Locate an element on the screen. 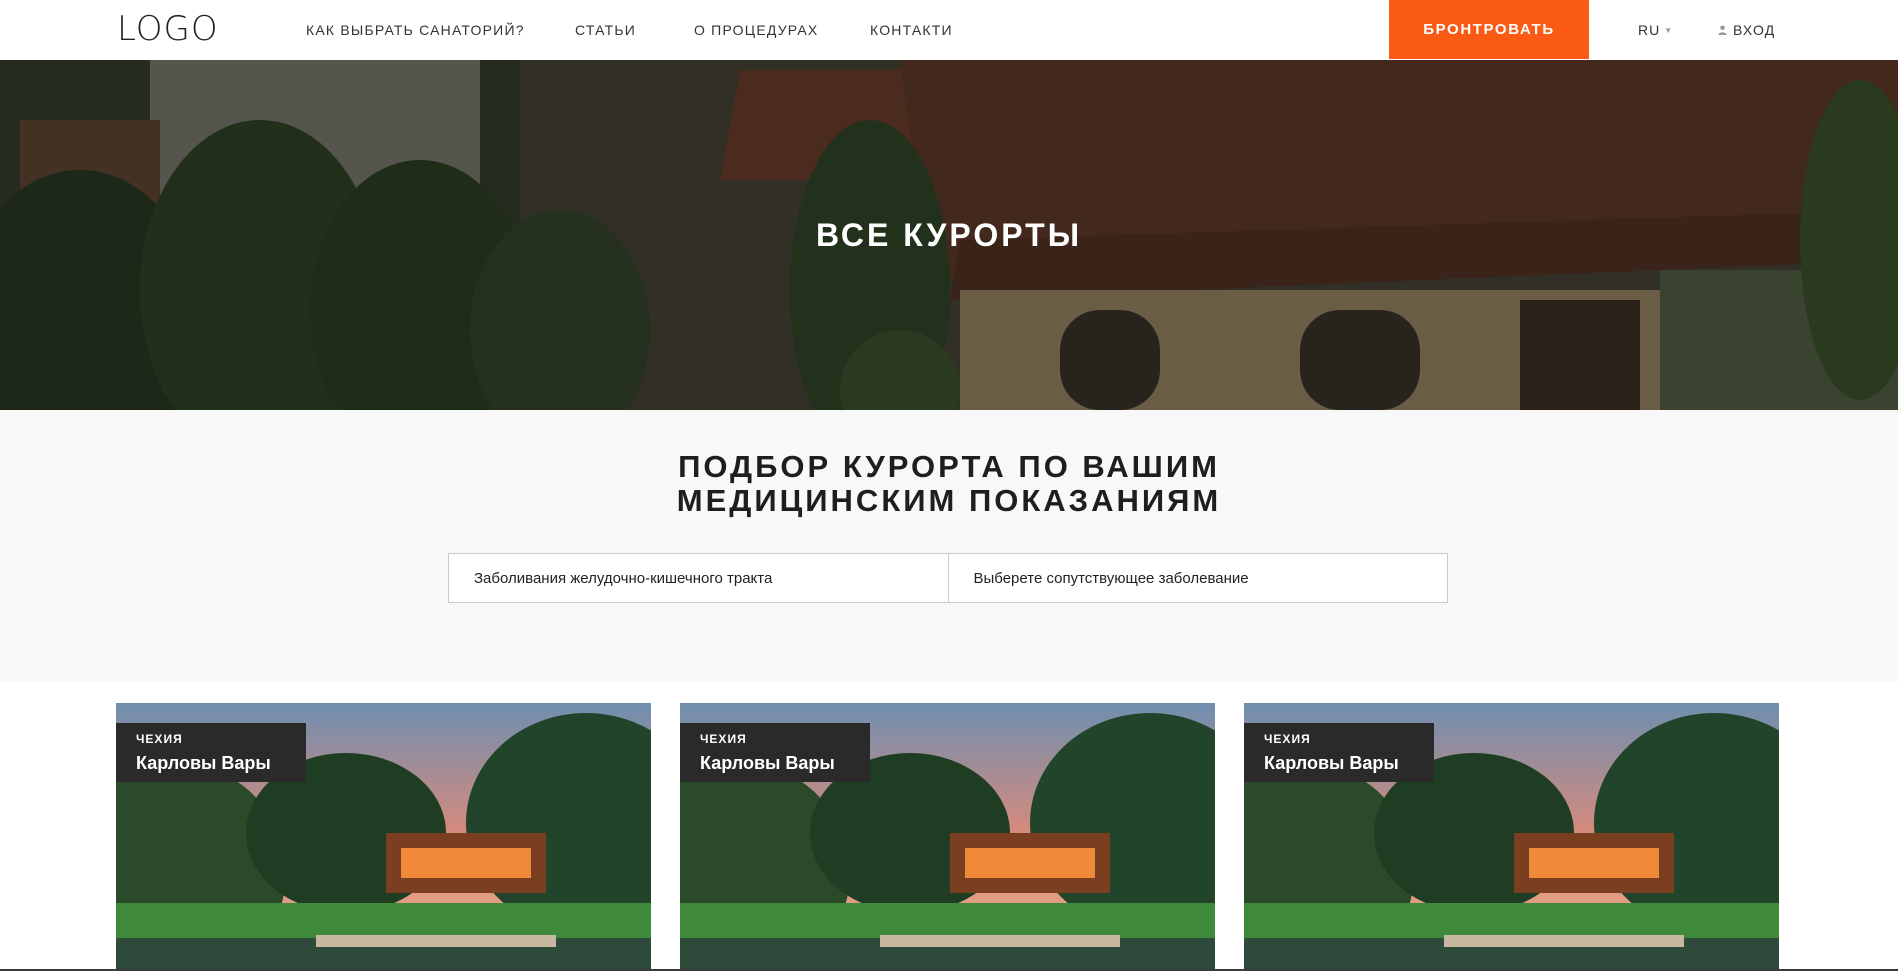  nav-procedures: О ПРОЦЕДУРАХ is located at coordinates (756, 30).